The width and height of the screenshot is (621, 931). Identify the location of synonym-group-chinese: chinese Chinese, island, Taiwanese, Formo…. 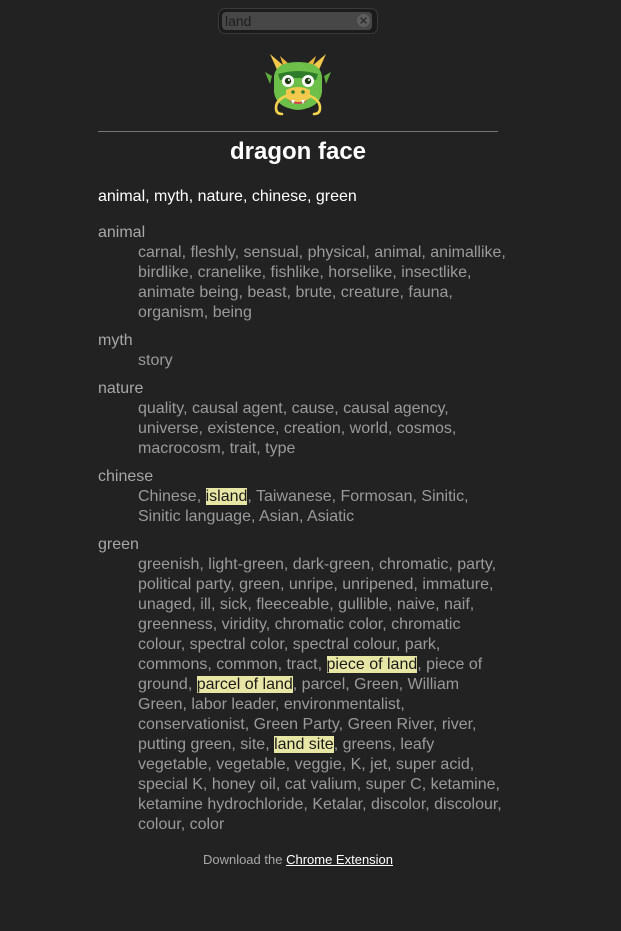
(303, 497).